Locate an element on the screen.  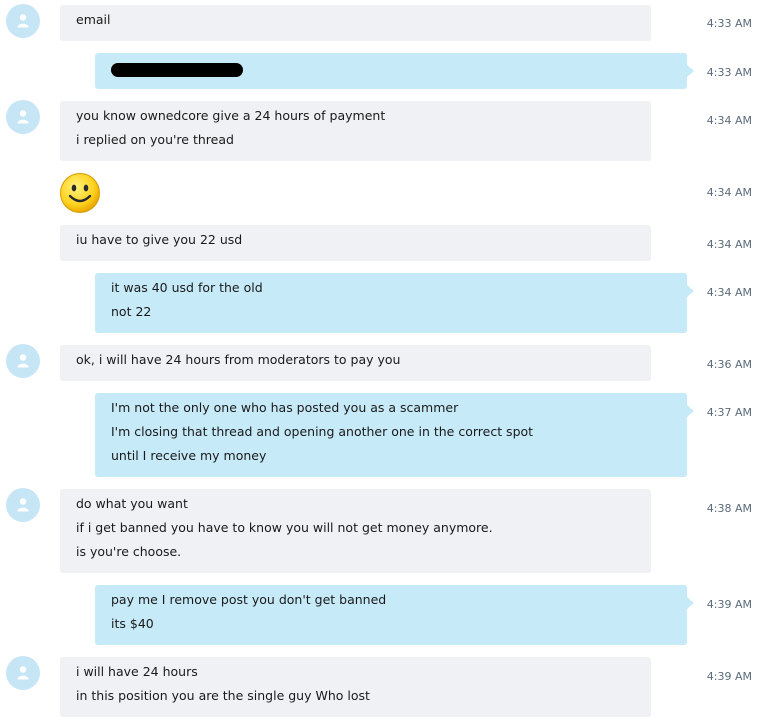
smile-emoji-icon is located at coordinates (80, 193).